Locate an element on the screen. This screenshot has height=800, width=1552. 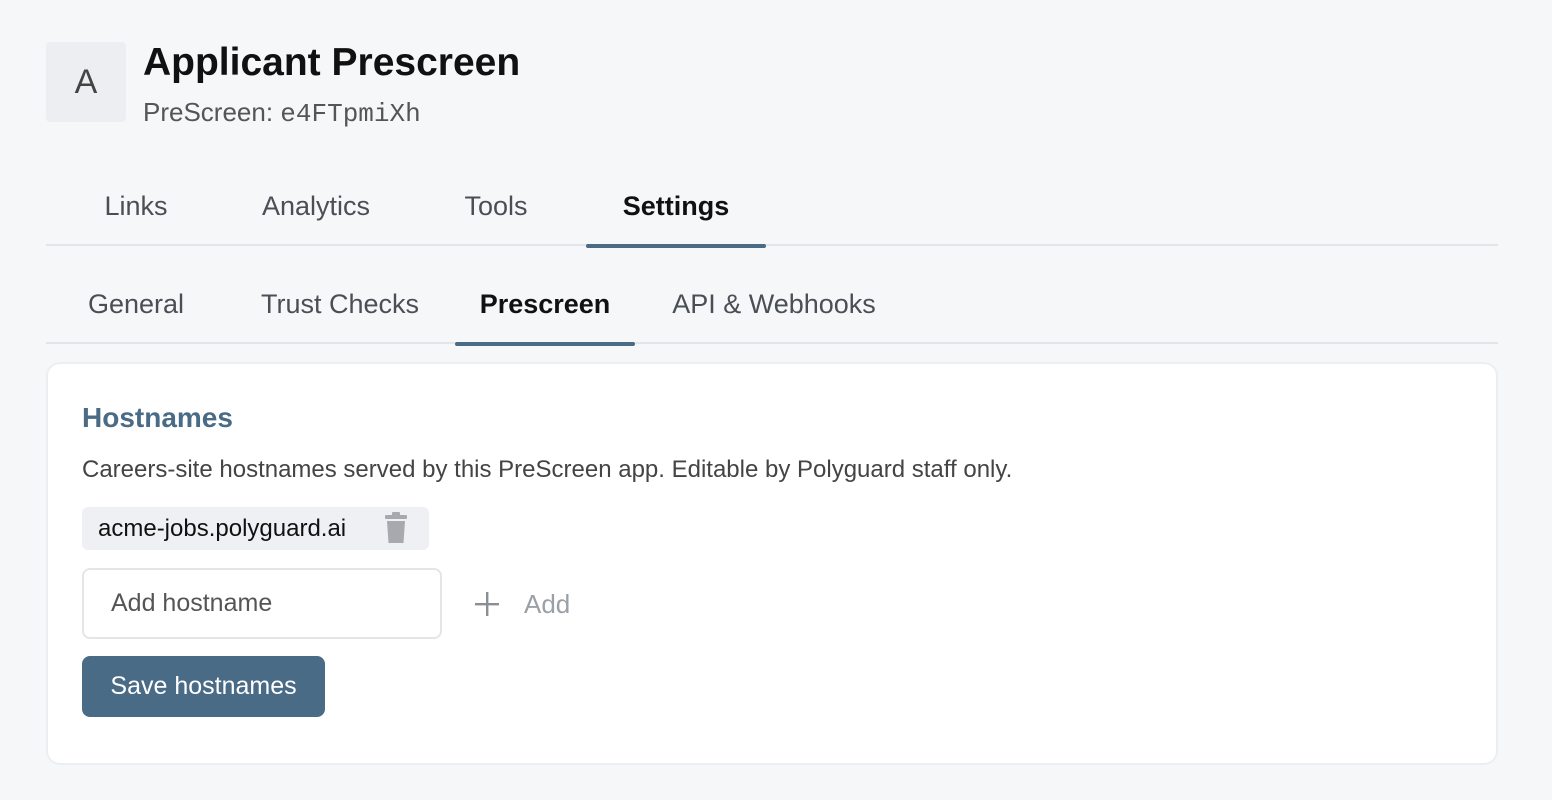
add-hostname-label: Add is located at coordinates (547, 603).